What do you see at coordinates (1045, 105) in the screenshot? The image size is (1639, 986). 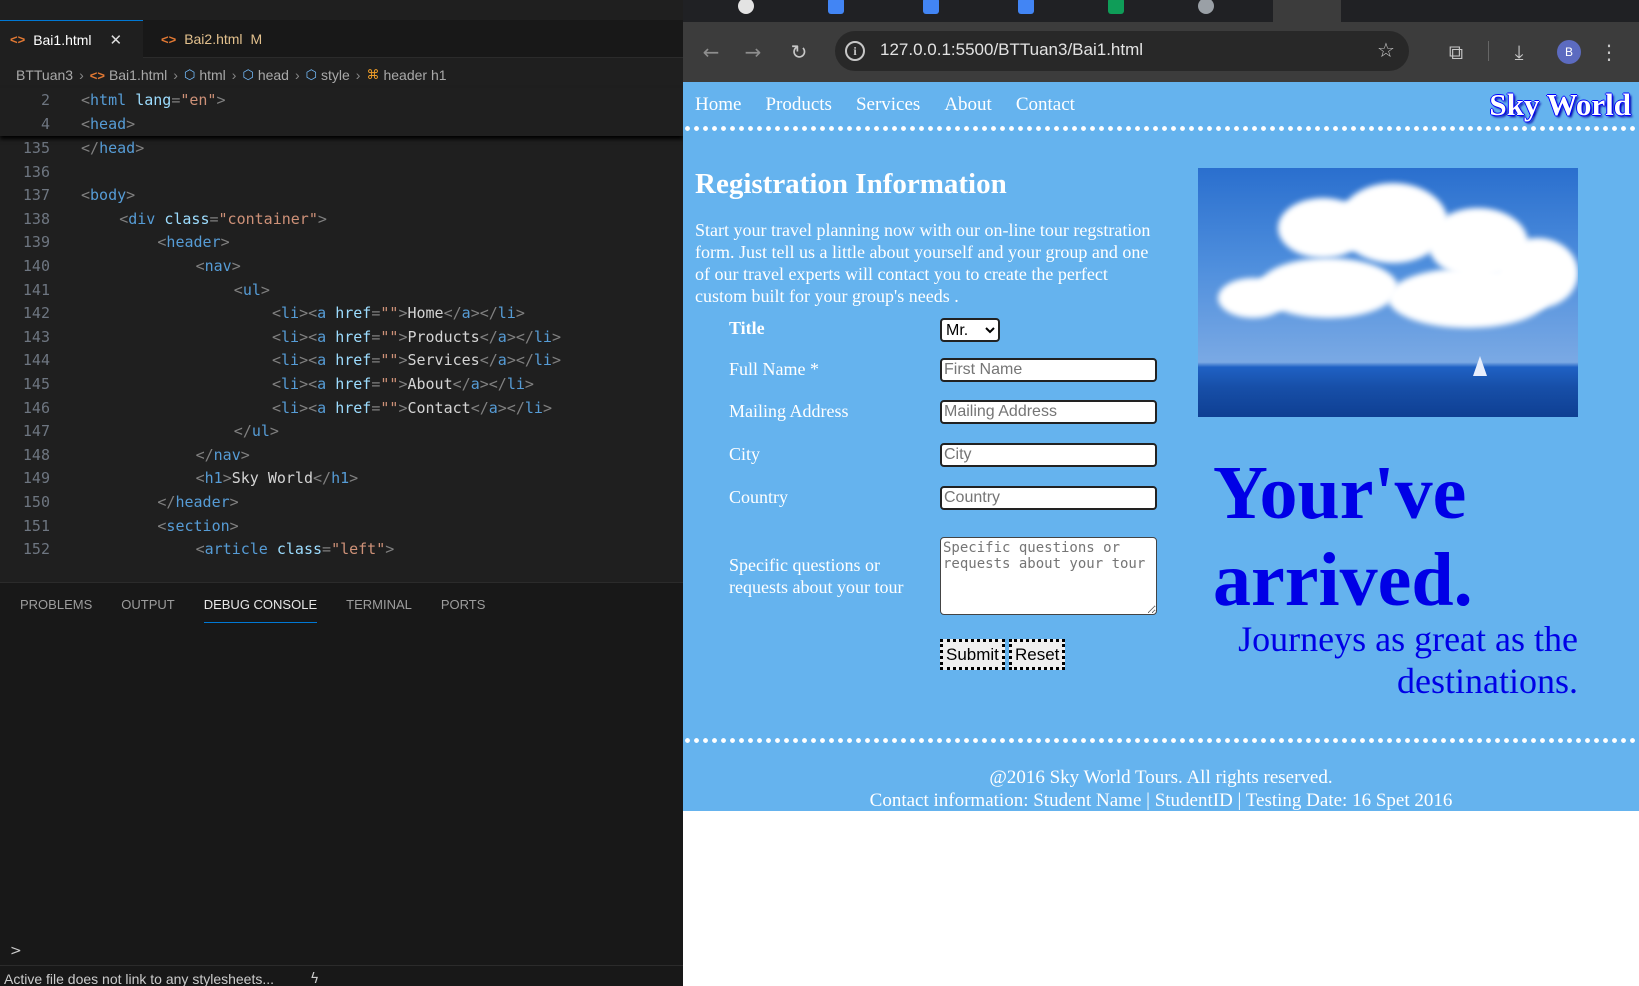 I see `nav-link-contact: Contact` at bounding box center [1045, 105].